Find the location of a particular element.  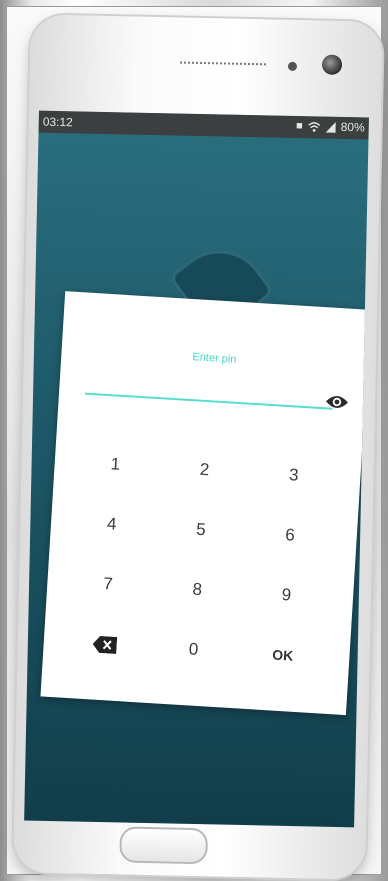

front-camera is located at coordinates (332, 64).